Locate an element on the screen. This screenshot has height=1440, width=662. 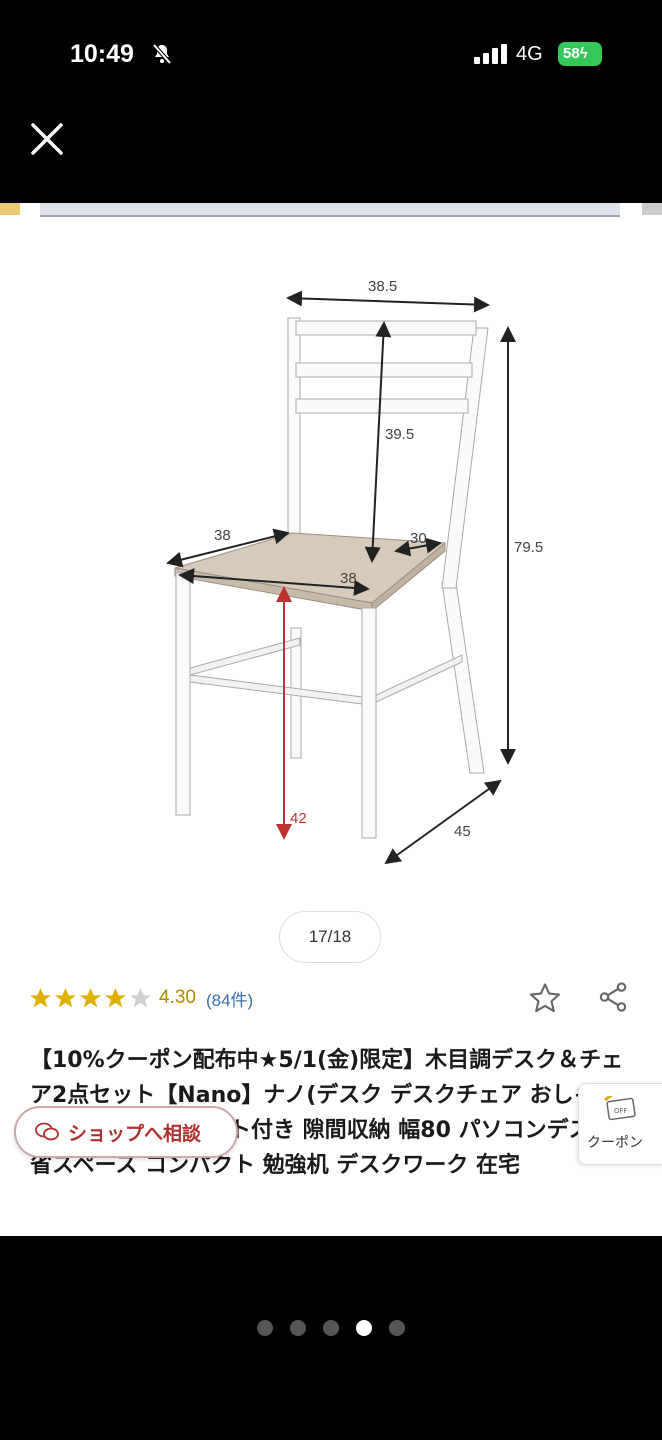
previous-image-edge is located at coordinates (10, 209).